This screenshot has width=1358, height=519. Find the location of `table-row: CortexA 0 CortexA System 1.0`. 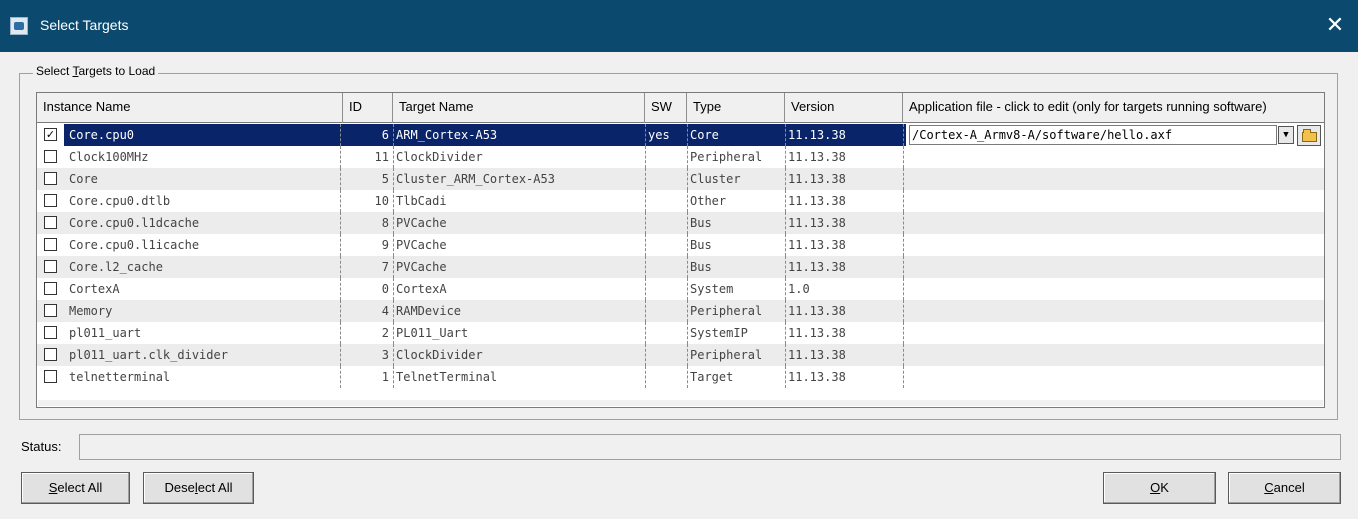

table-row: CortexA 0 CortexA System 1.0 is located at coordinates (680, 289).